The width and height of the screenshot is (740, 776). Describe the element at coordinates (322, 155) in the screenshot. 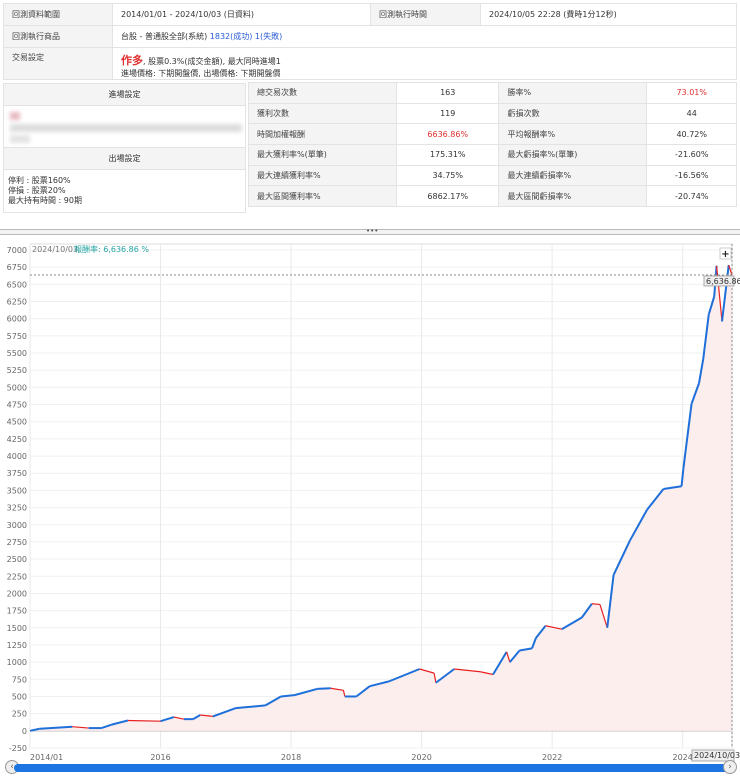

I see `stat-label: 最大獲利率%(單筆)` at that location.